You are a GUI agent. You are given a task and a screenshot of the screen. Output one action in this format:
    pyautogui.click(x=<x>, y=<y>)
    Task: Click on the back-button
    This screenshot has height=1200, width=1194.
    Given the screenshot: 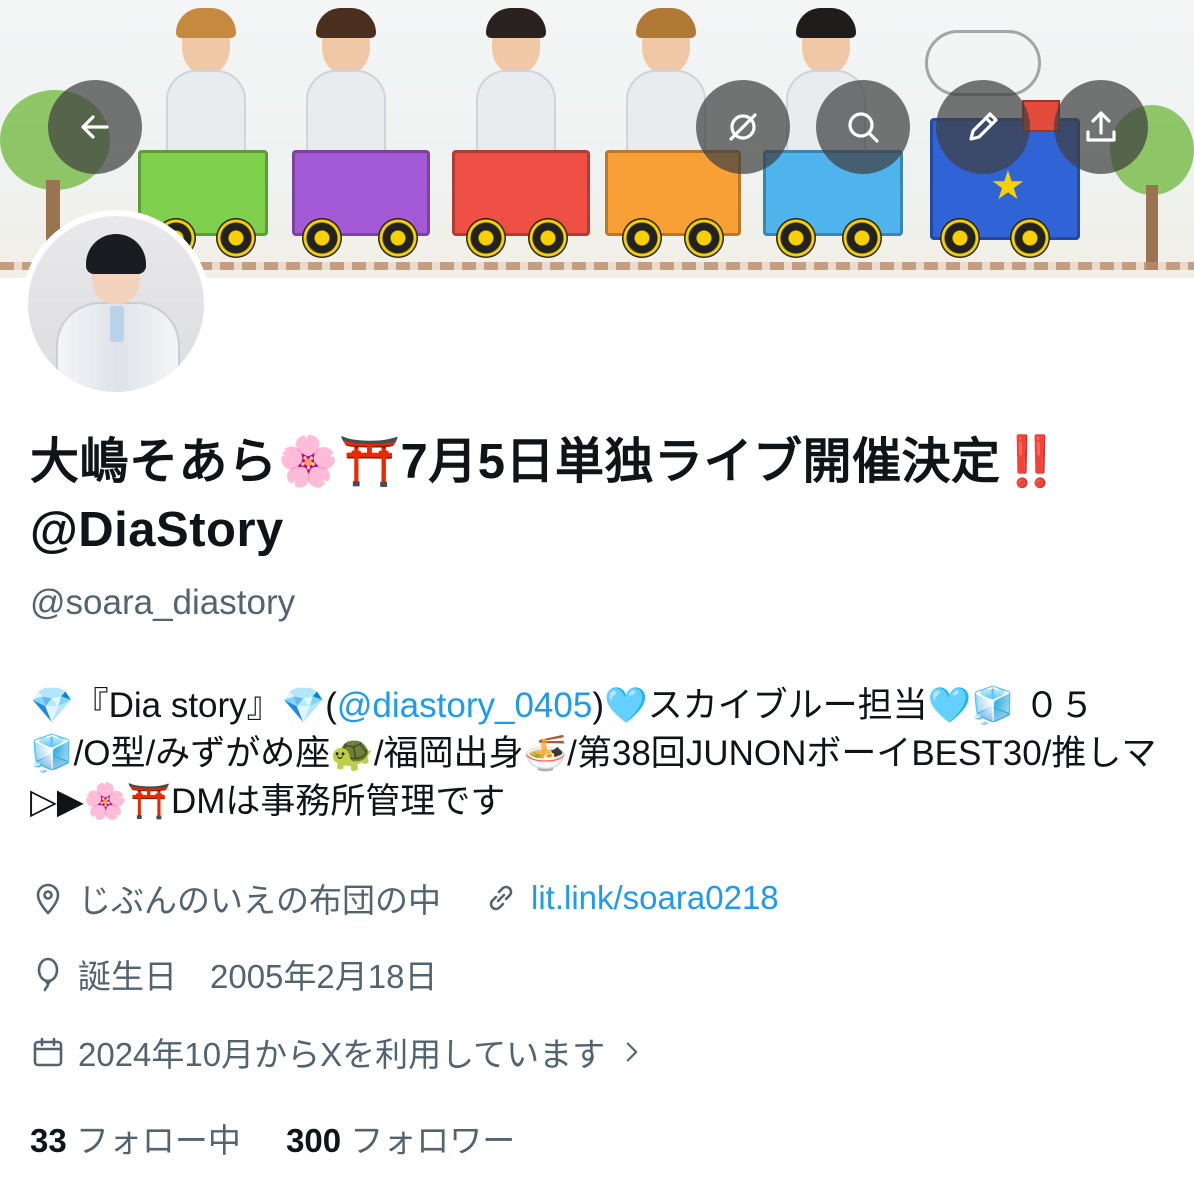 What is the action you would take?
    pyautogui.click(x=95, y=127)
    